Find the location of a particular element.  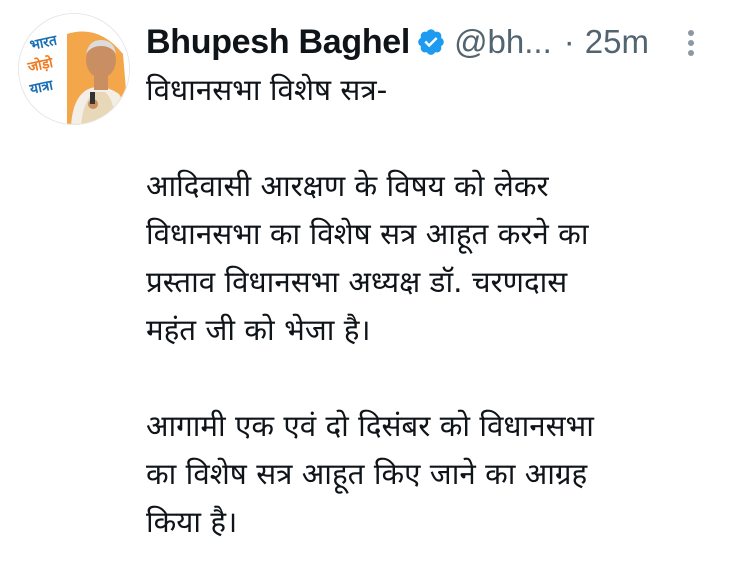

tweet-paragraph-1: विधानसभा विशेष सत्र- is located at coordinates (267, 90).